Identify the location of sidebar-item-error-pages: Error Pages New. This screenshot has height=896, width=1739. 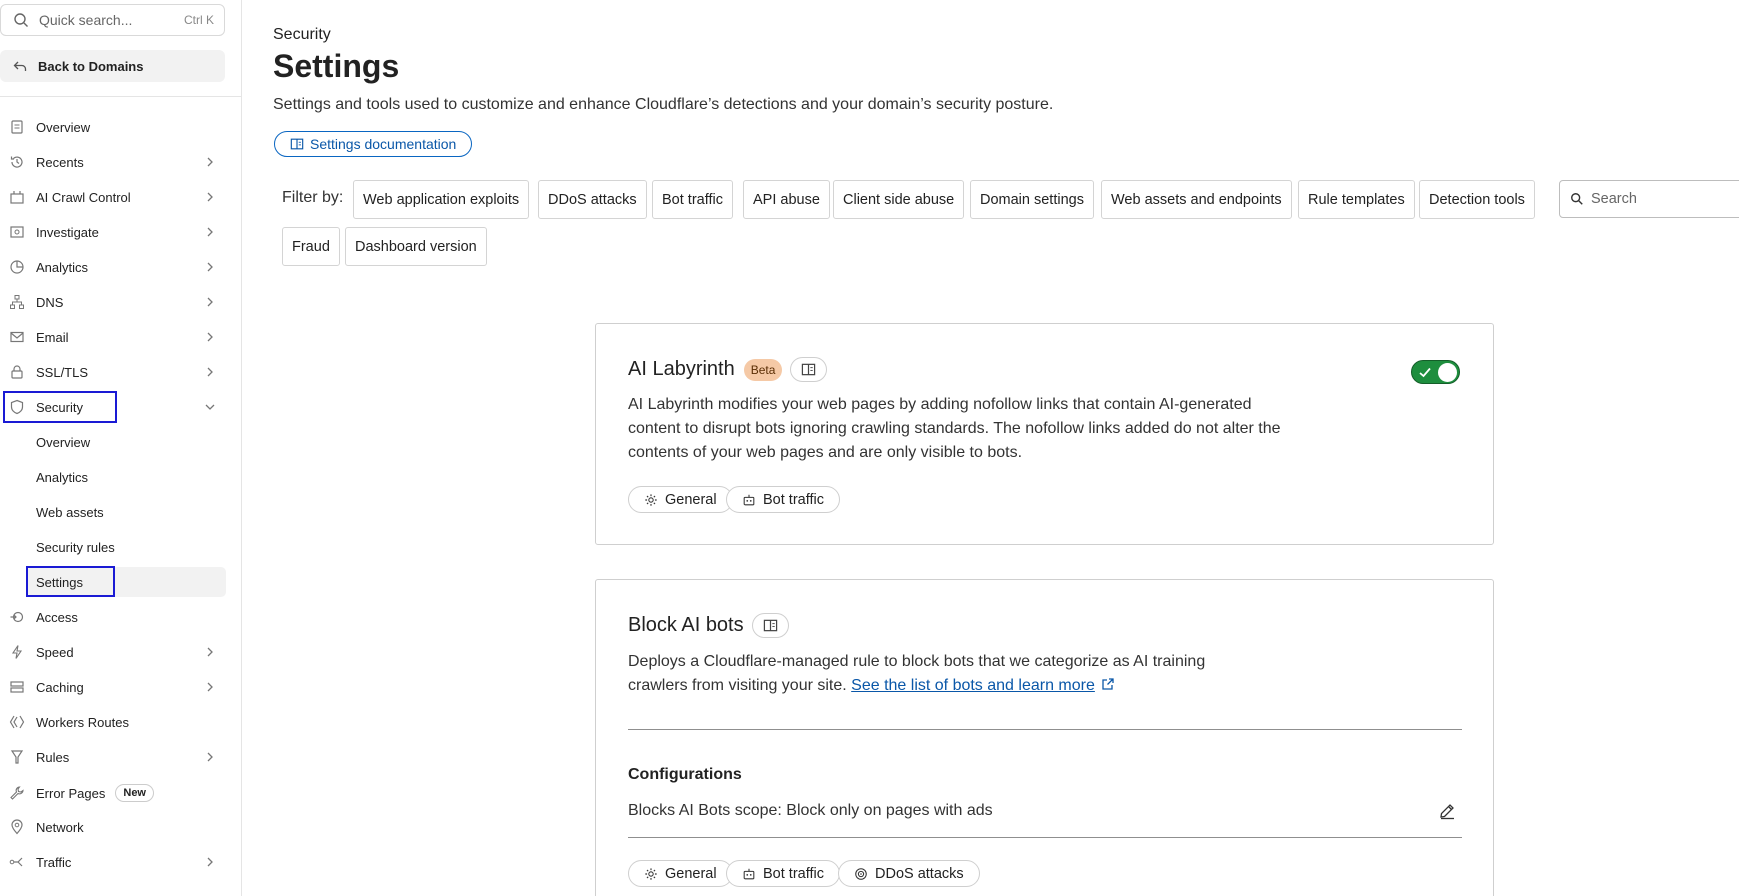
(113, 793).